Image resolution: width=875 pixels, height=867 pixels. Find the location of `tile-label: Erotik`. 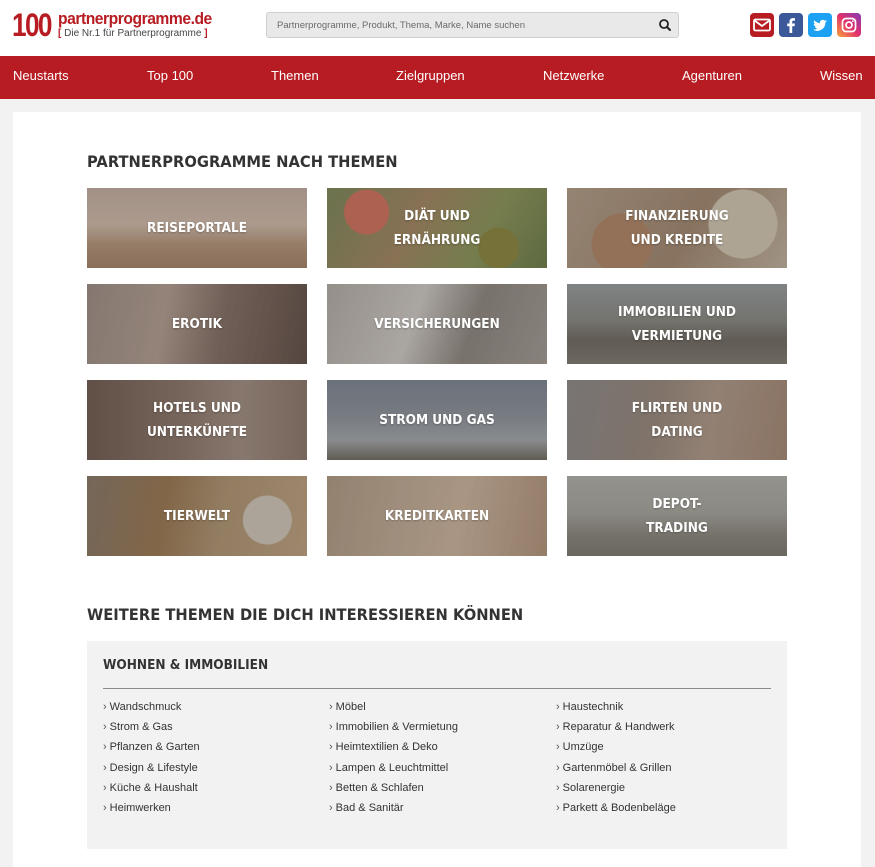

tile-label: Erotik is located at coordinates (197, 324).